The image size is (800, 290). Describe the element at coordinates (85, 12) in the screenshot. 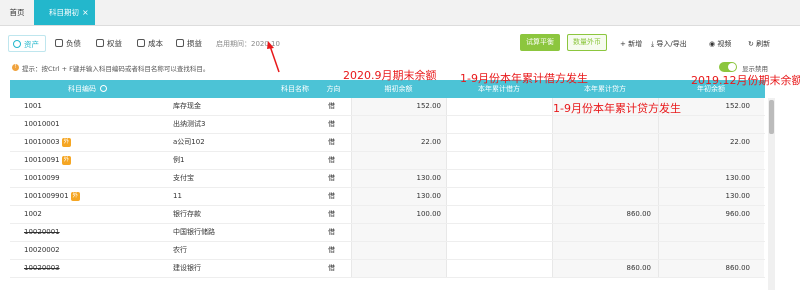

I see `close-icon: ×` at that location.